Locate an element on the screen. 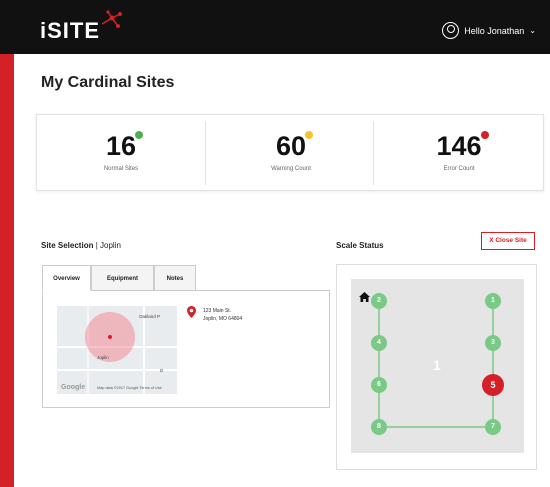 The width and height of the screenshot is (550, 487). close-site-button: X Close Site is located at coordinates (508, 241).